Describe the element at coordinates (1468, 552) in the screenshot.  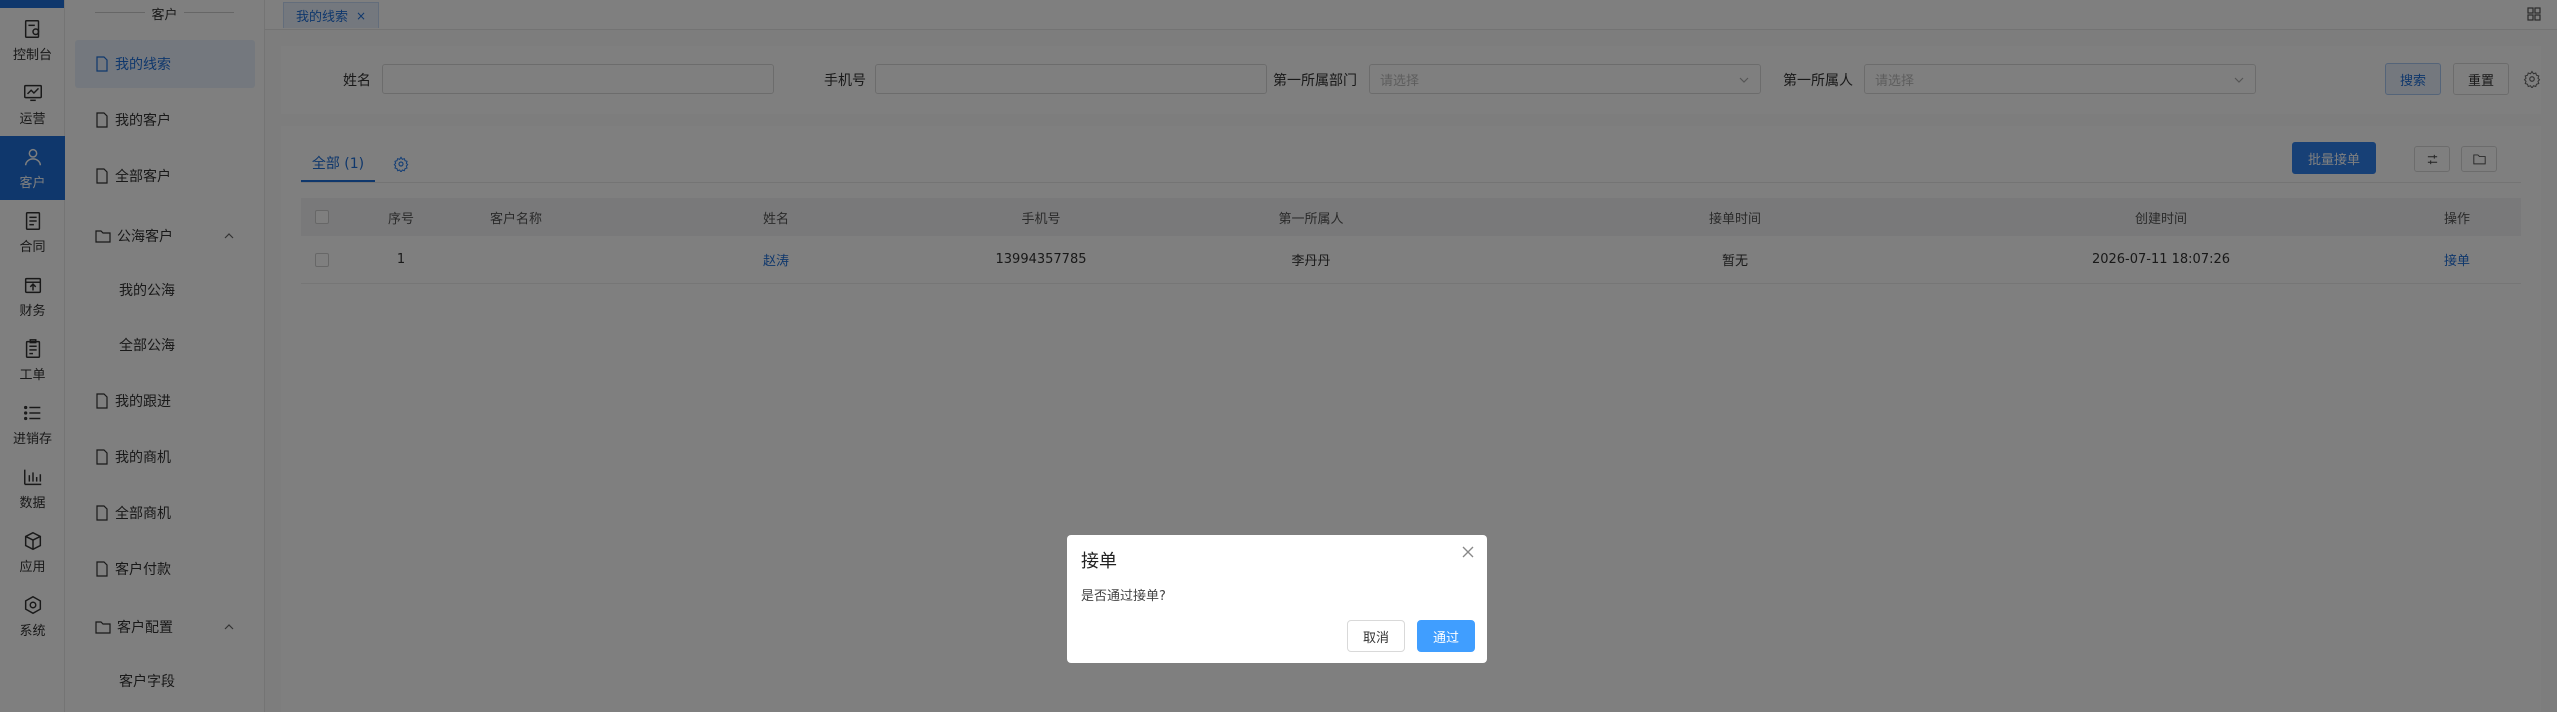
I see `close-icon` at that location.